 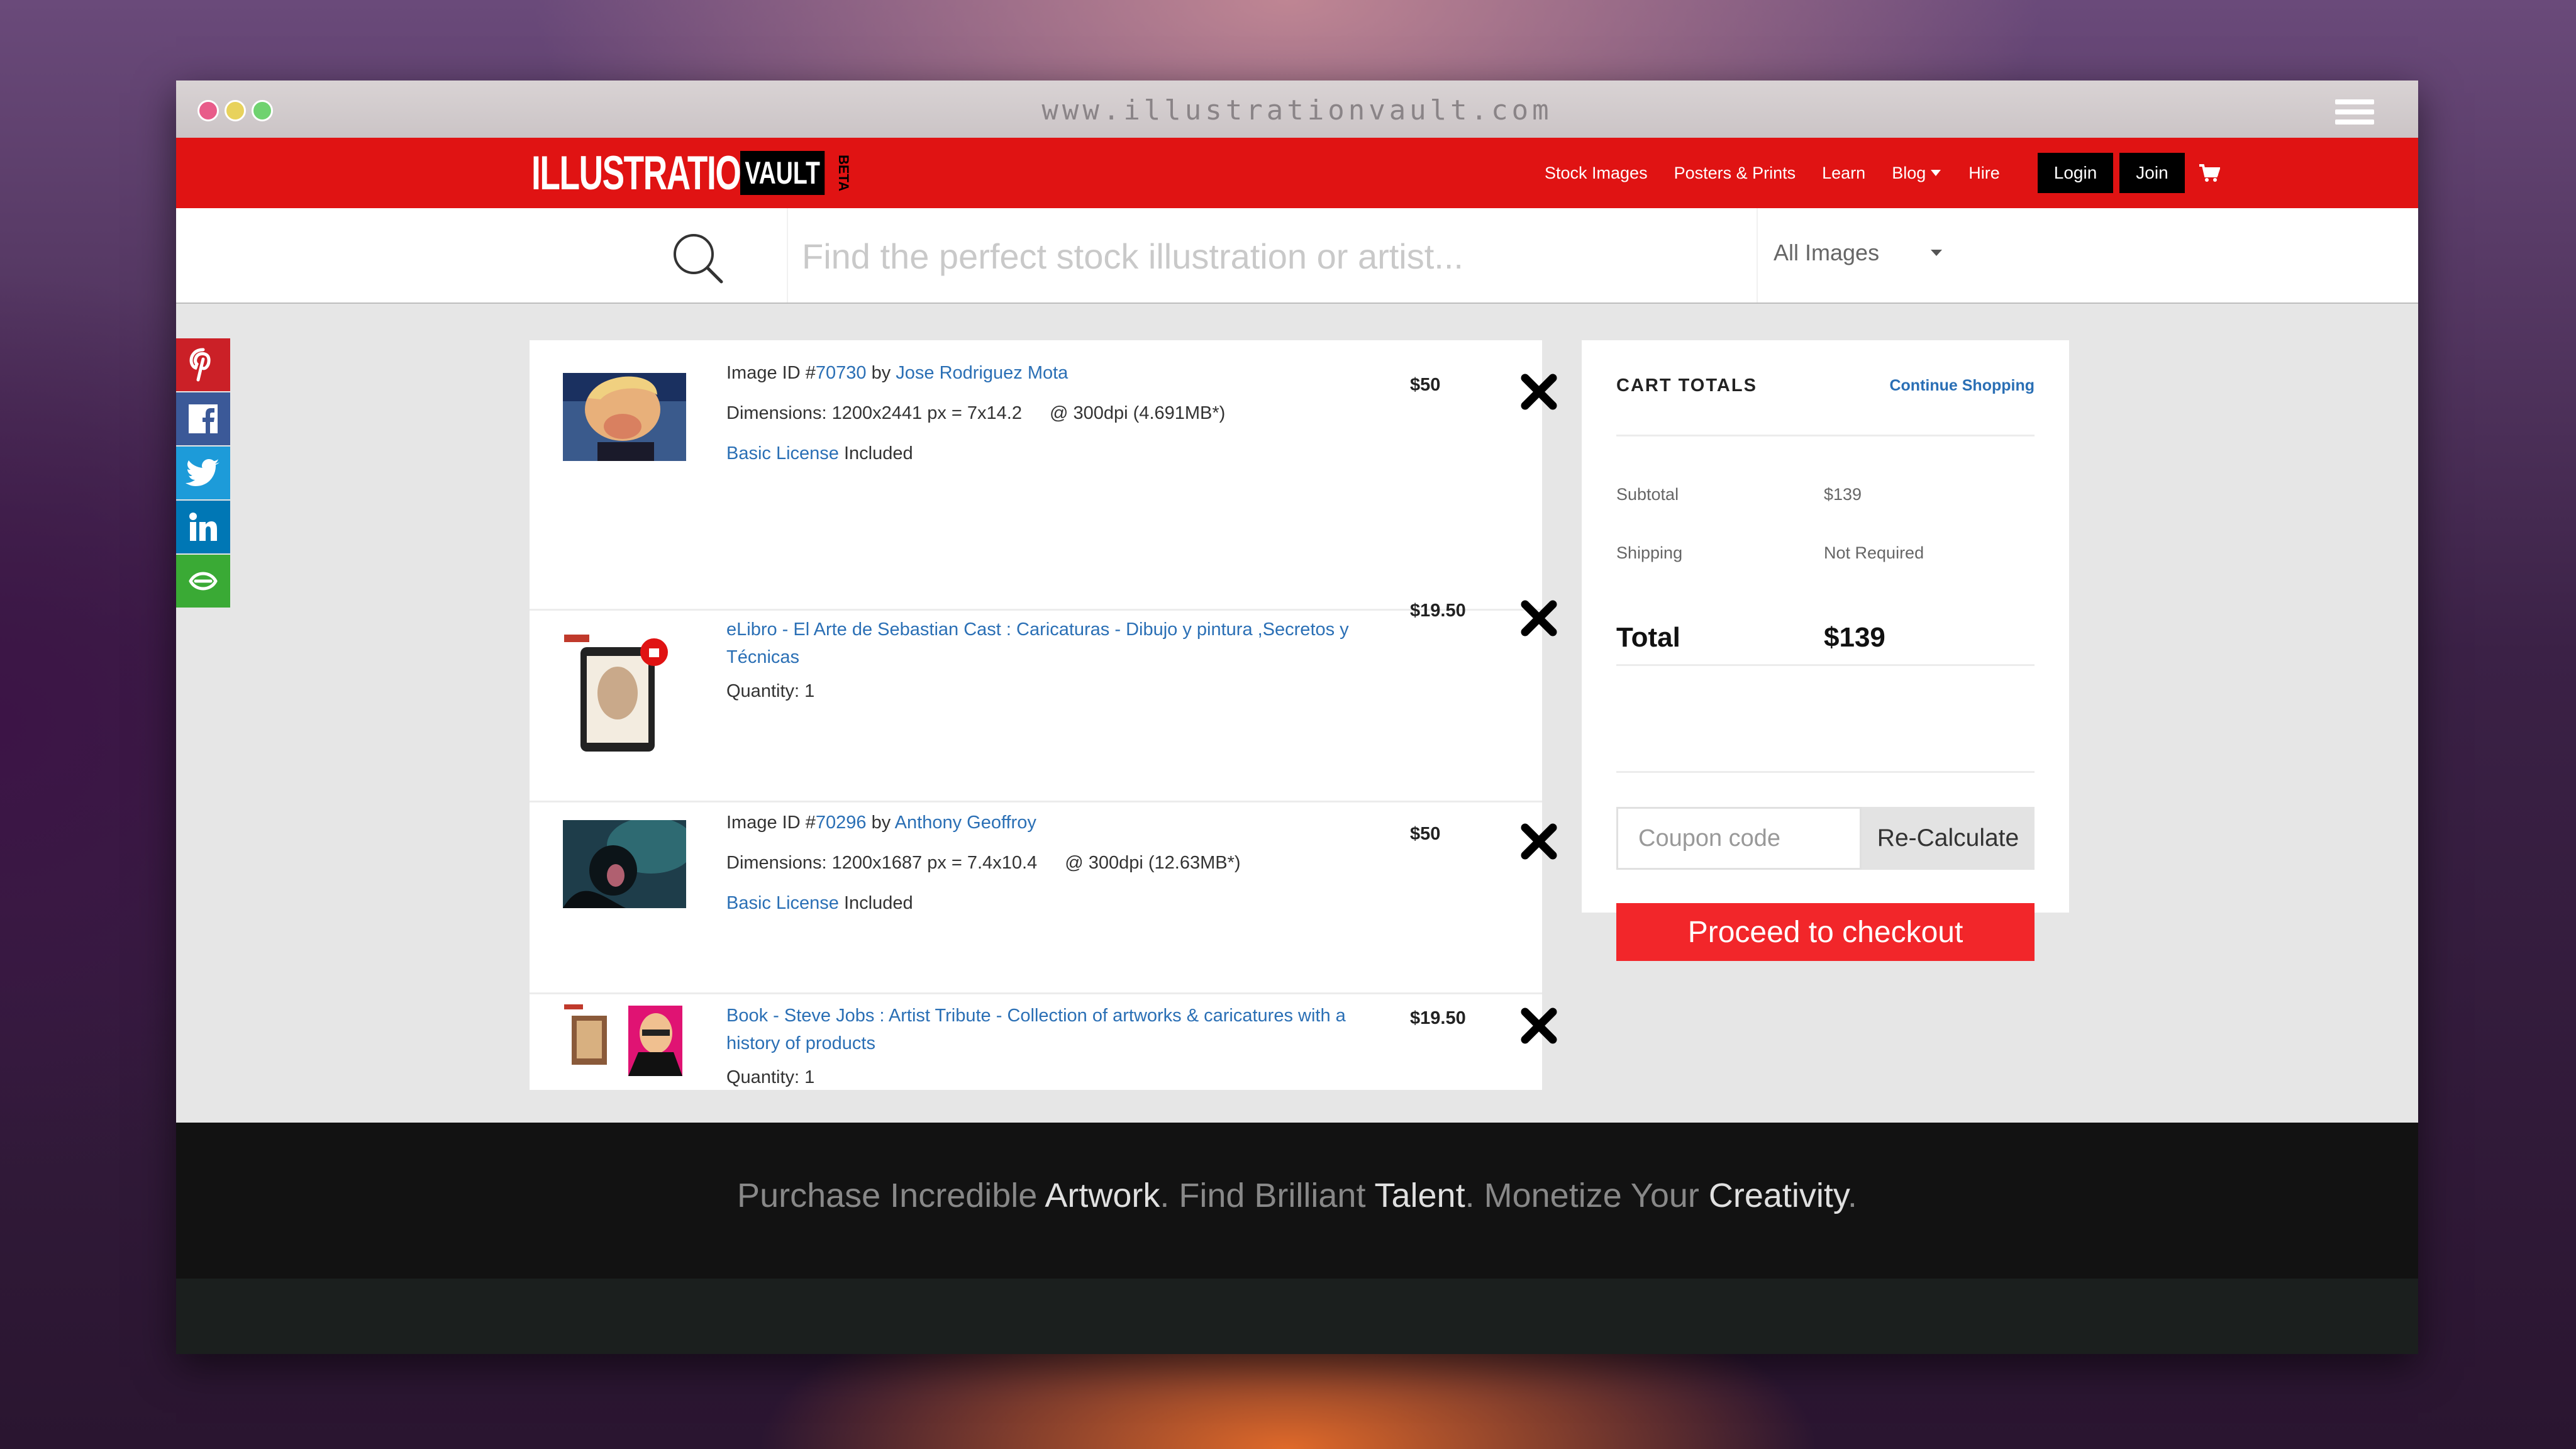 What do you see at coordinates (1686, 385) in the screenshot?
I see `cart-totals-title: CART TOTALS` at bounding box center [1686, 385].